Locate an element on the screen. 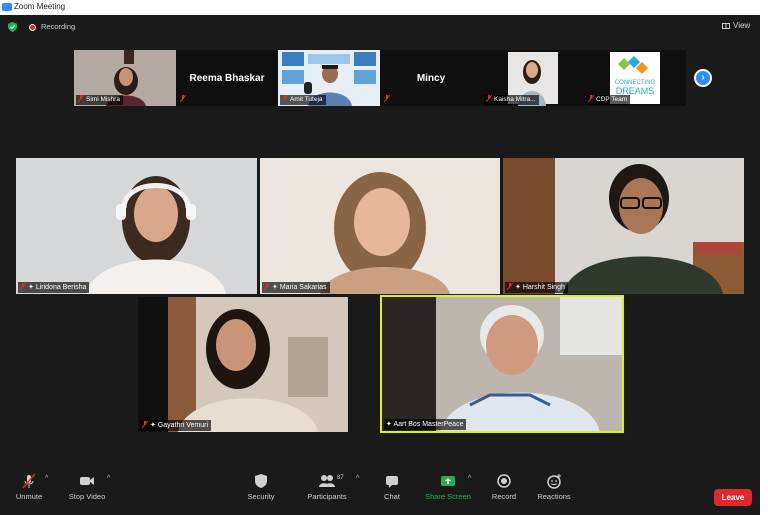  participant-name: Harshit Singh is located at coordinates (543, 287).